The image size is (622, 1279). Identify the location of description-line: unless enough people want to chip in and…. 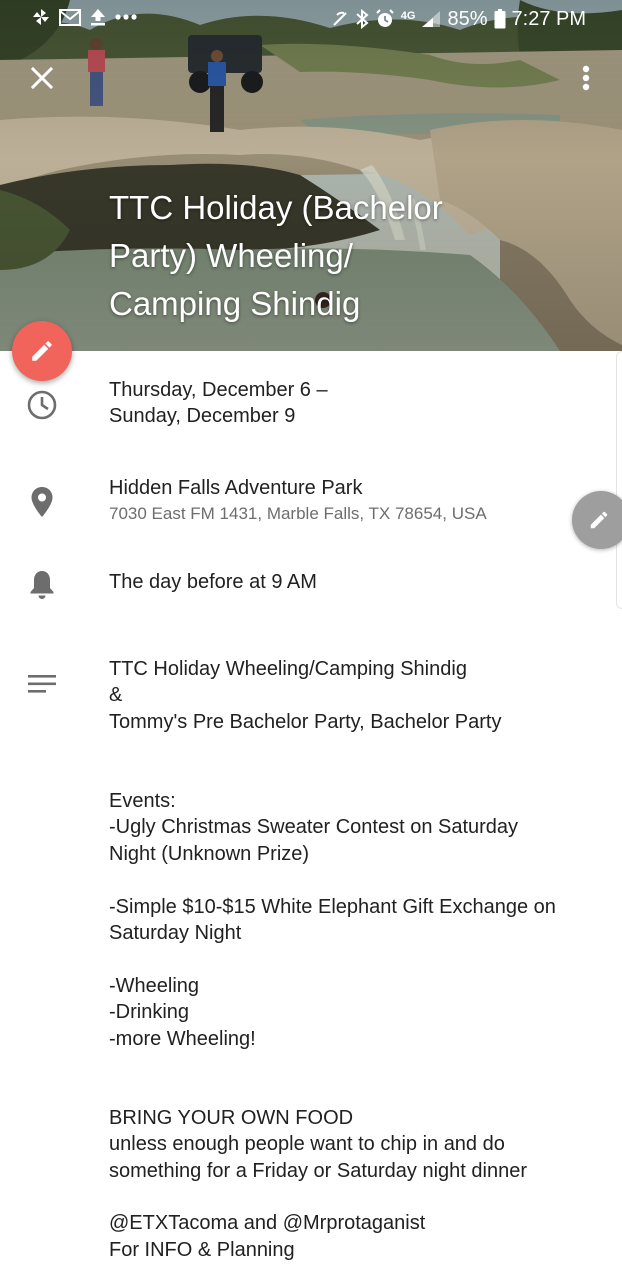
(307, 1144).